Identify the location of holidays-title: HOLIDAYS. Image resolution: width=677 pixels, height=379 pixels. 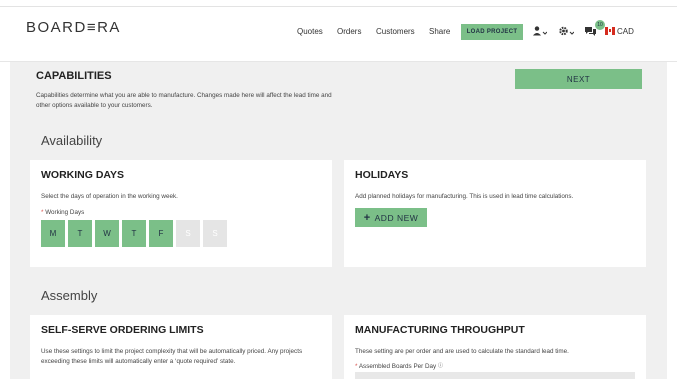
(382, 175).